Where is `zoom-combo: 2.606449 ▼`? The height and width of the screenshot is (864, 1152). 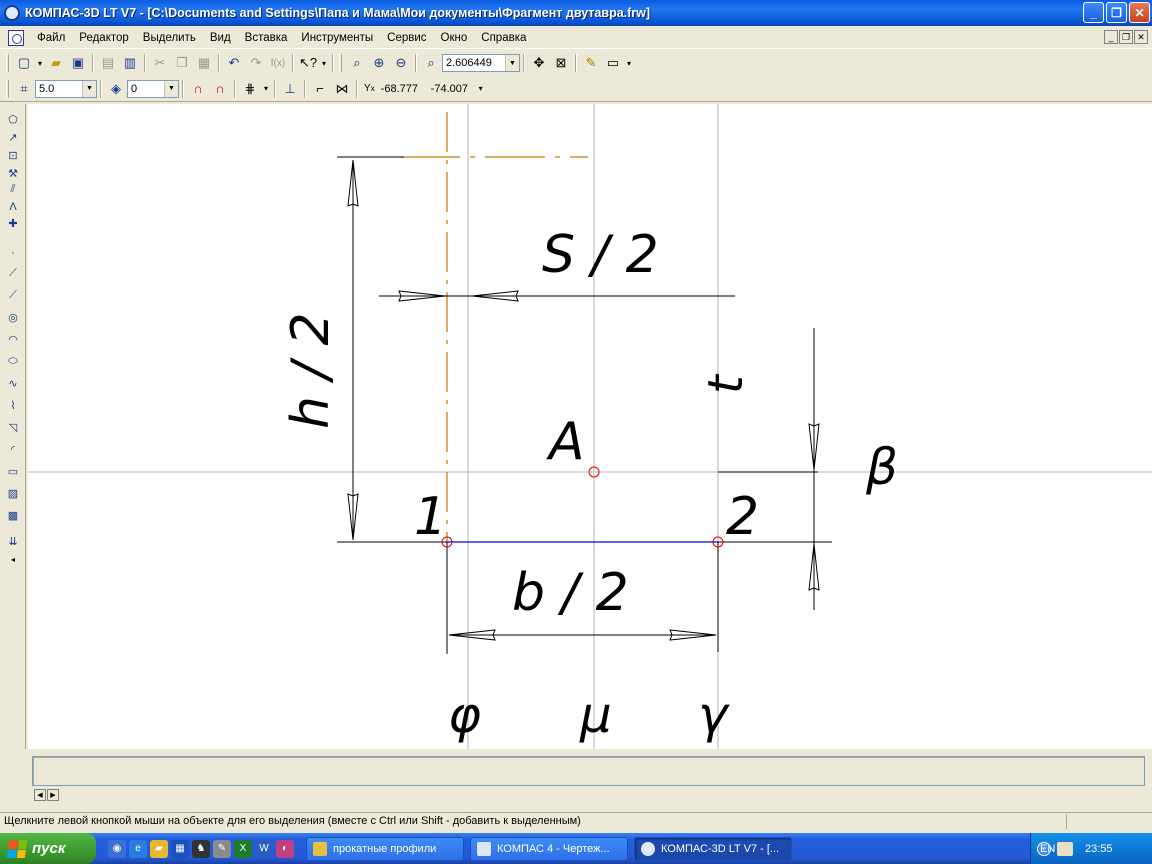
zoom-combo: 2.606449 ▼ is located at coordinates (481, 63).